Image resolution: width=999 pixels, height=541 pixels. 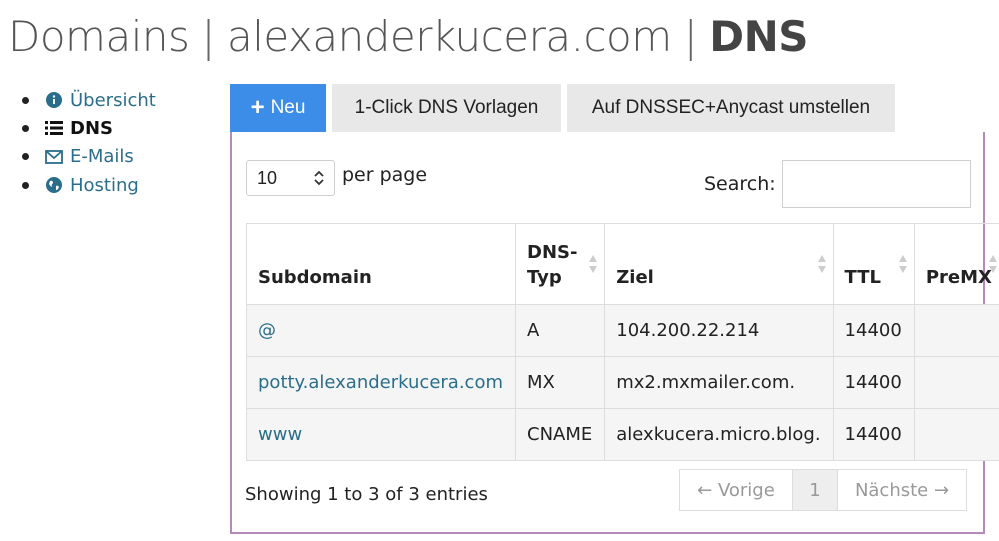 I want to click on dnssec-anycast-button: Auf DNSSEC+Anycast umstellen, so click(x=731, y=108).